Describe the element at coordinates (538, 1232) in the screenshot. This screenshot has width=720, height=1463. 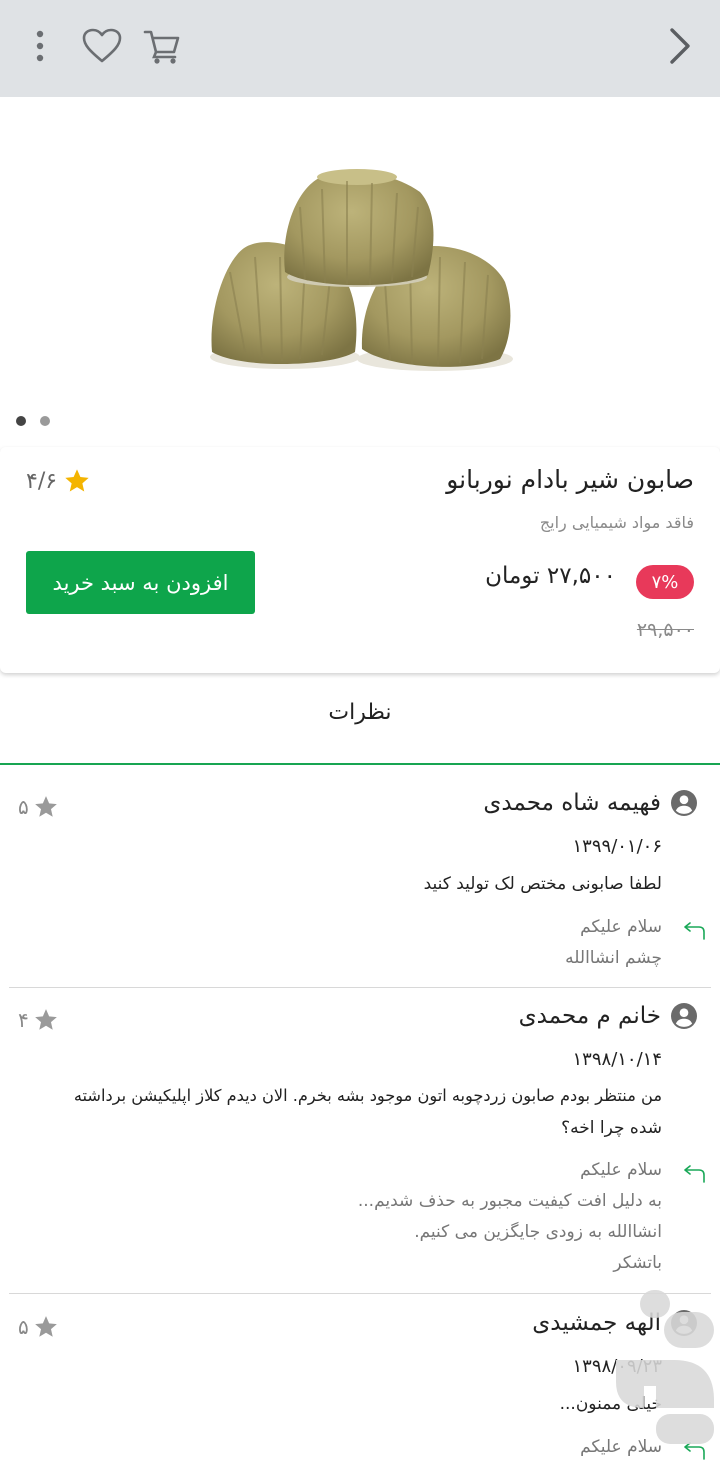
I see `reply-line: انشاالله به زودی جایگزین می کنیم.` at that location.